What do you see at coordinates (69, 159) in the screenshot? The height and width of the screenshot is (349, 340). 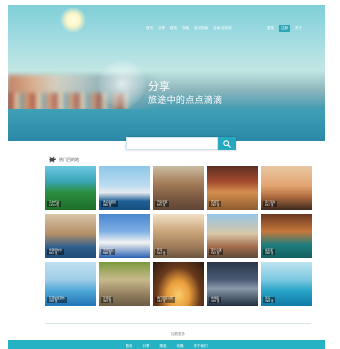 I see `section-title: 热门目的地` at bounding box center [69, 159].